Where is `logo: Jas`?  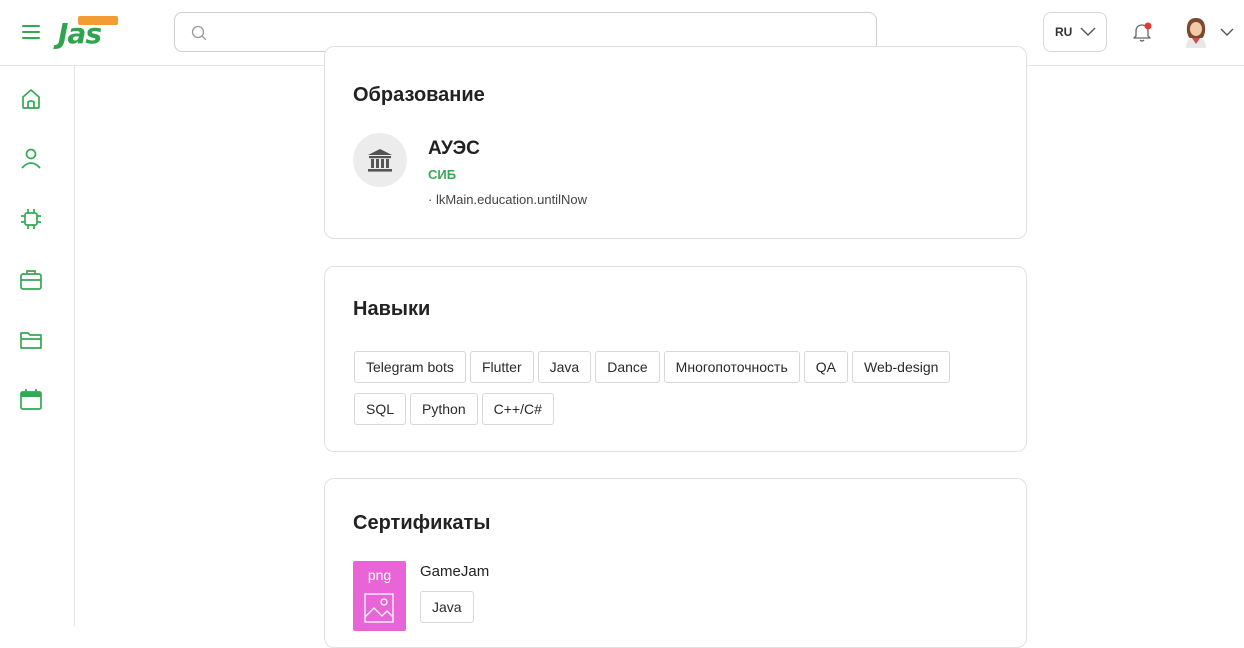
logo: Jas is located at coordinates (90, 32).